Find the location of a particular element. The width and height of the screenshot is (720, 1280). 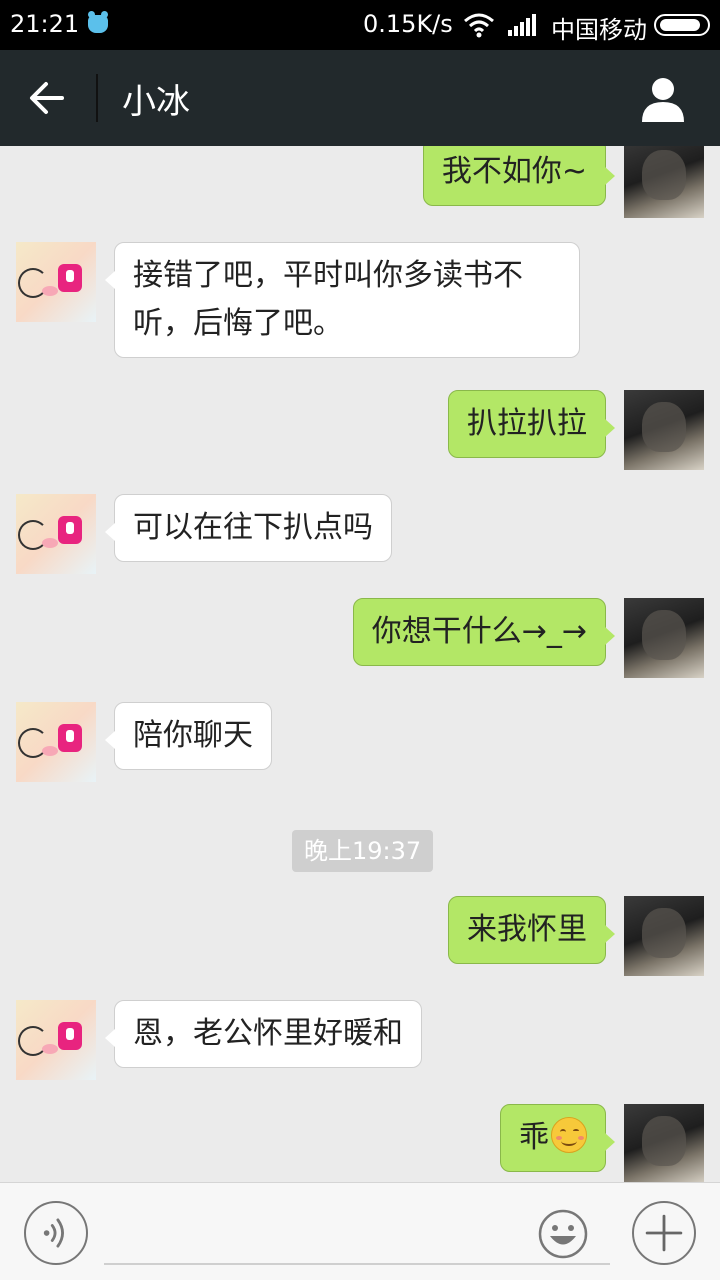

carrier-name: 中国移动 is located at coordinates (599, 30).